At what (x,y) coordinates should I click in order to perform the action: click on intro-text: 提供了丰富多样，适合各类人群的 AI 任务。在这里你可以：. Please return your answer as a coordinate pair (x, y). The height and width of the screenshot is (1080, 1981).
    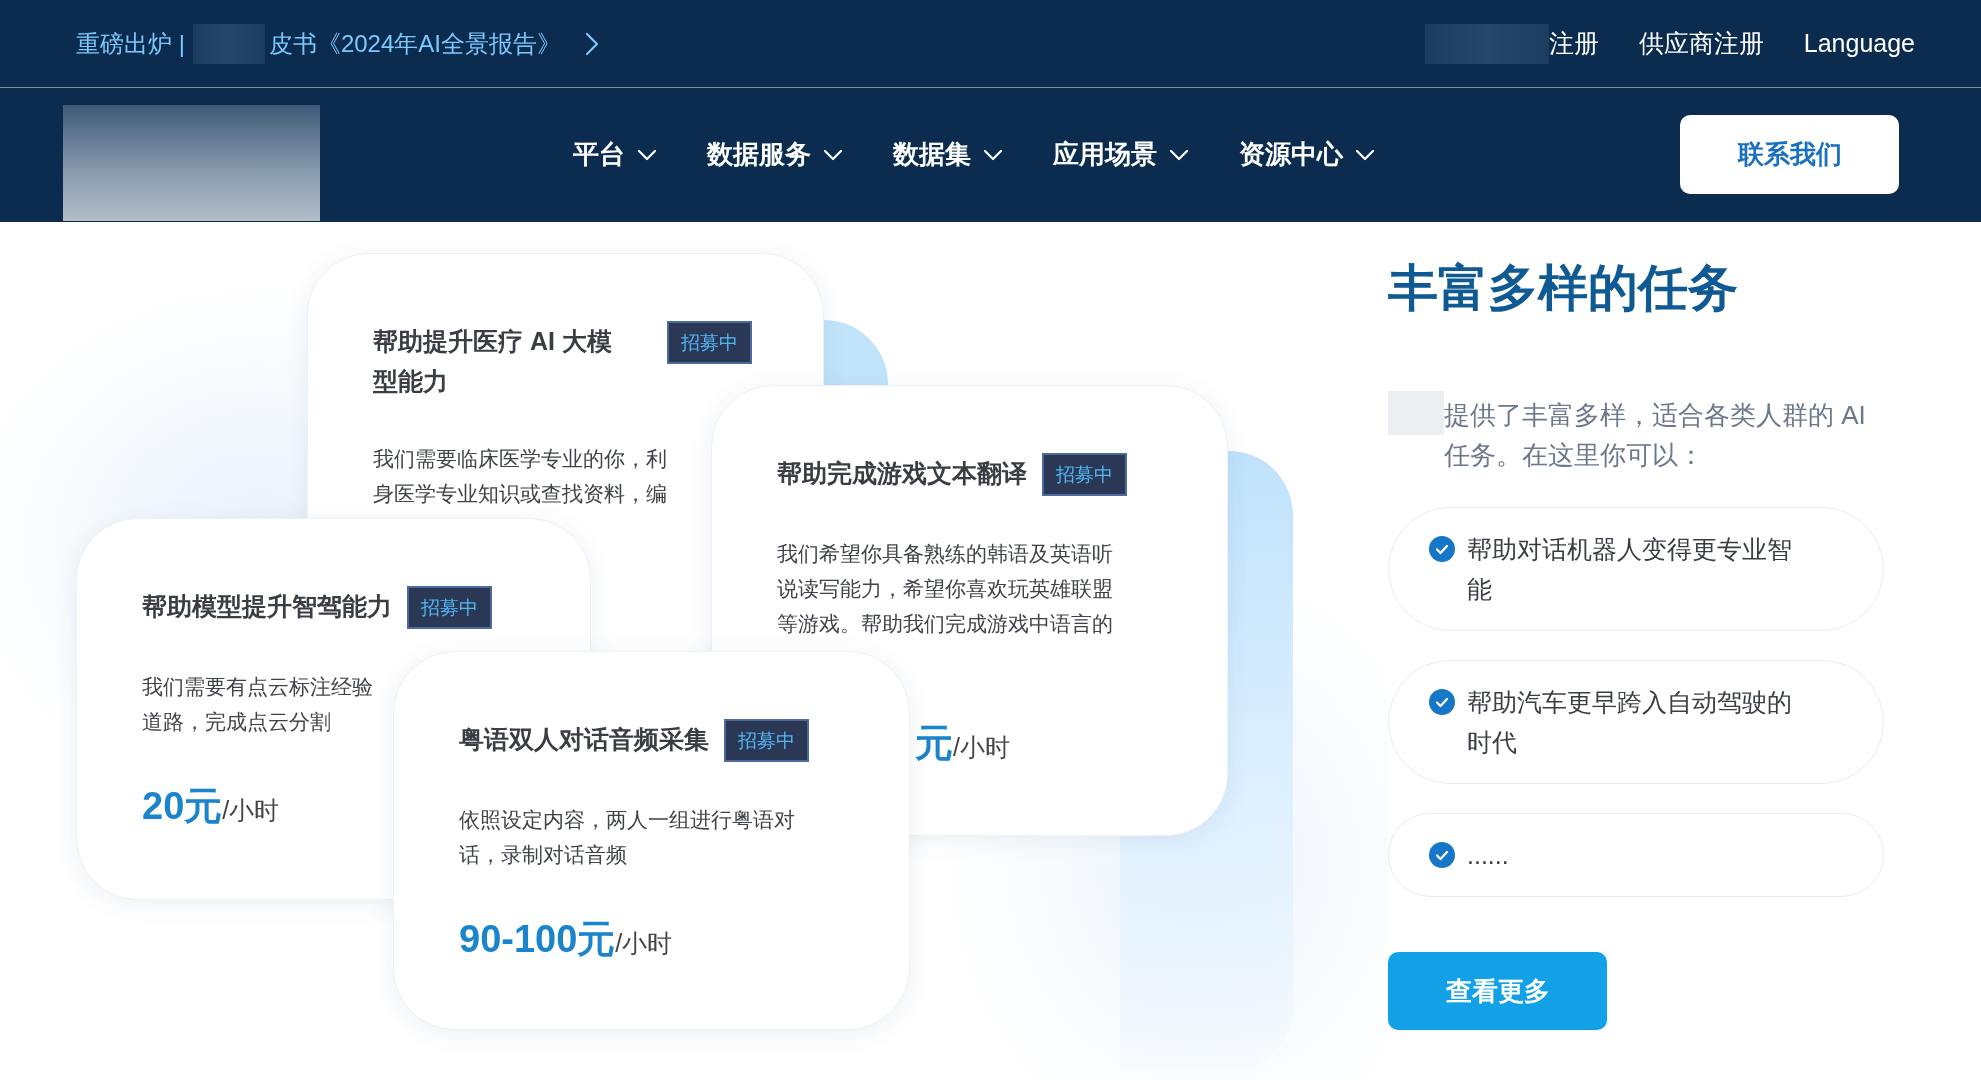
    Looking at the image, I should click on (1655, 435).